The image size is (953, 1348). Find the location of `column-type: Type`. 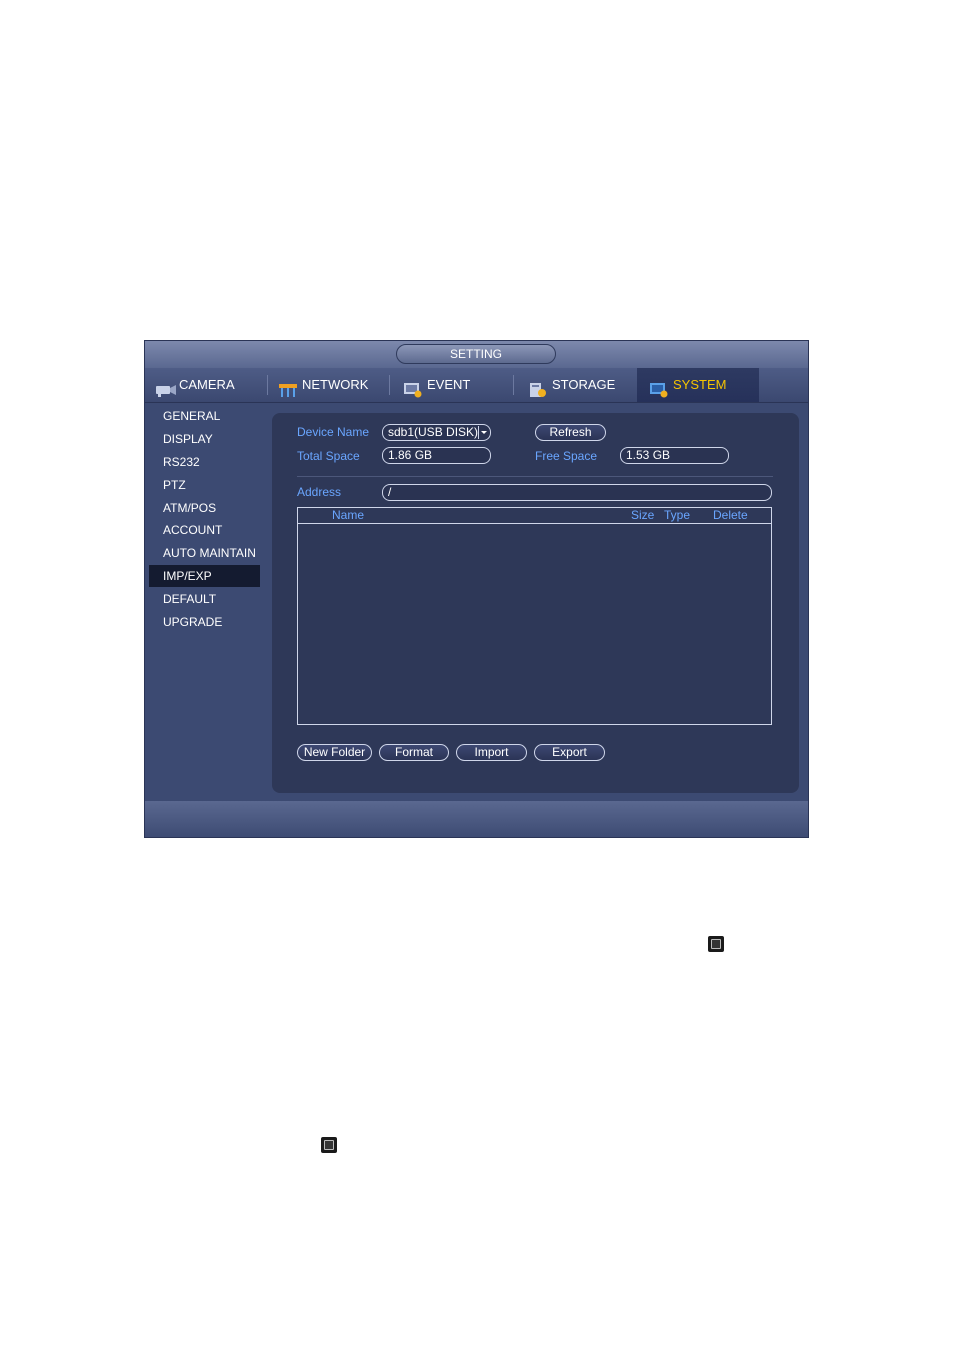

column-type: Type is located at coordinates (677, 515).